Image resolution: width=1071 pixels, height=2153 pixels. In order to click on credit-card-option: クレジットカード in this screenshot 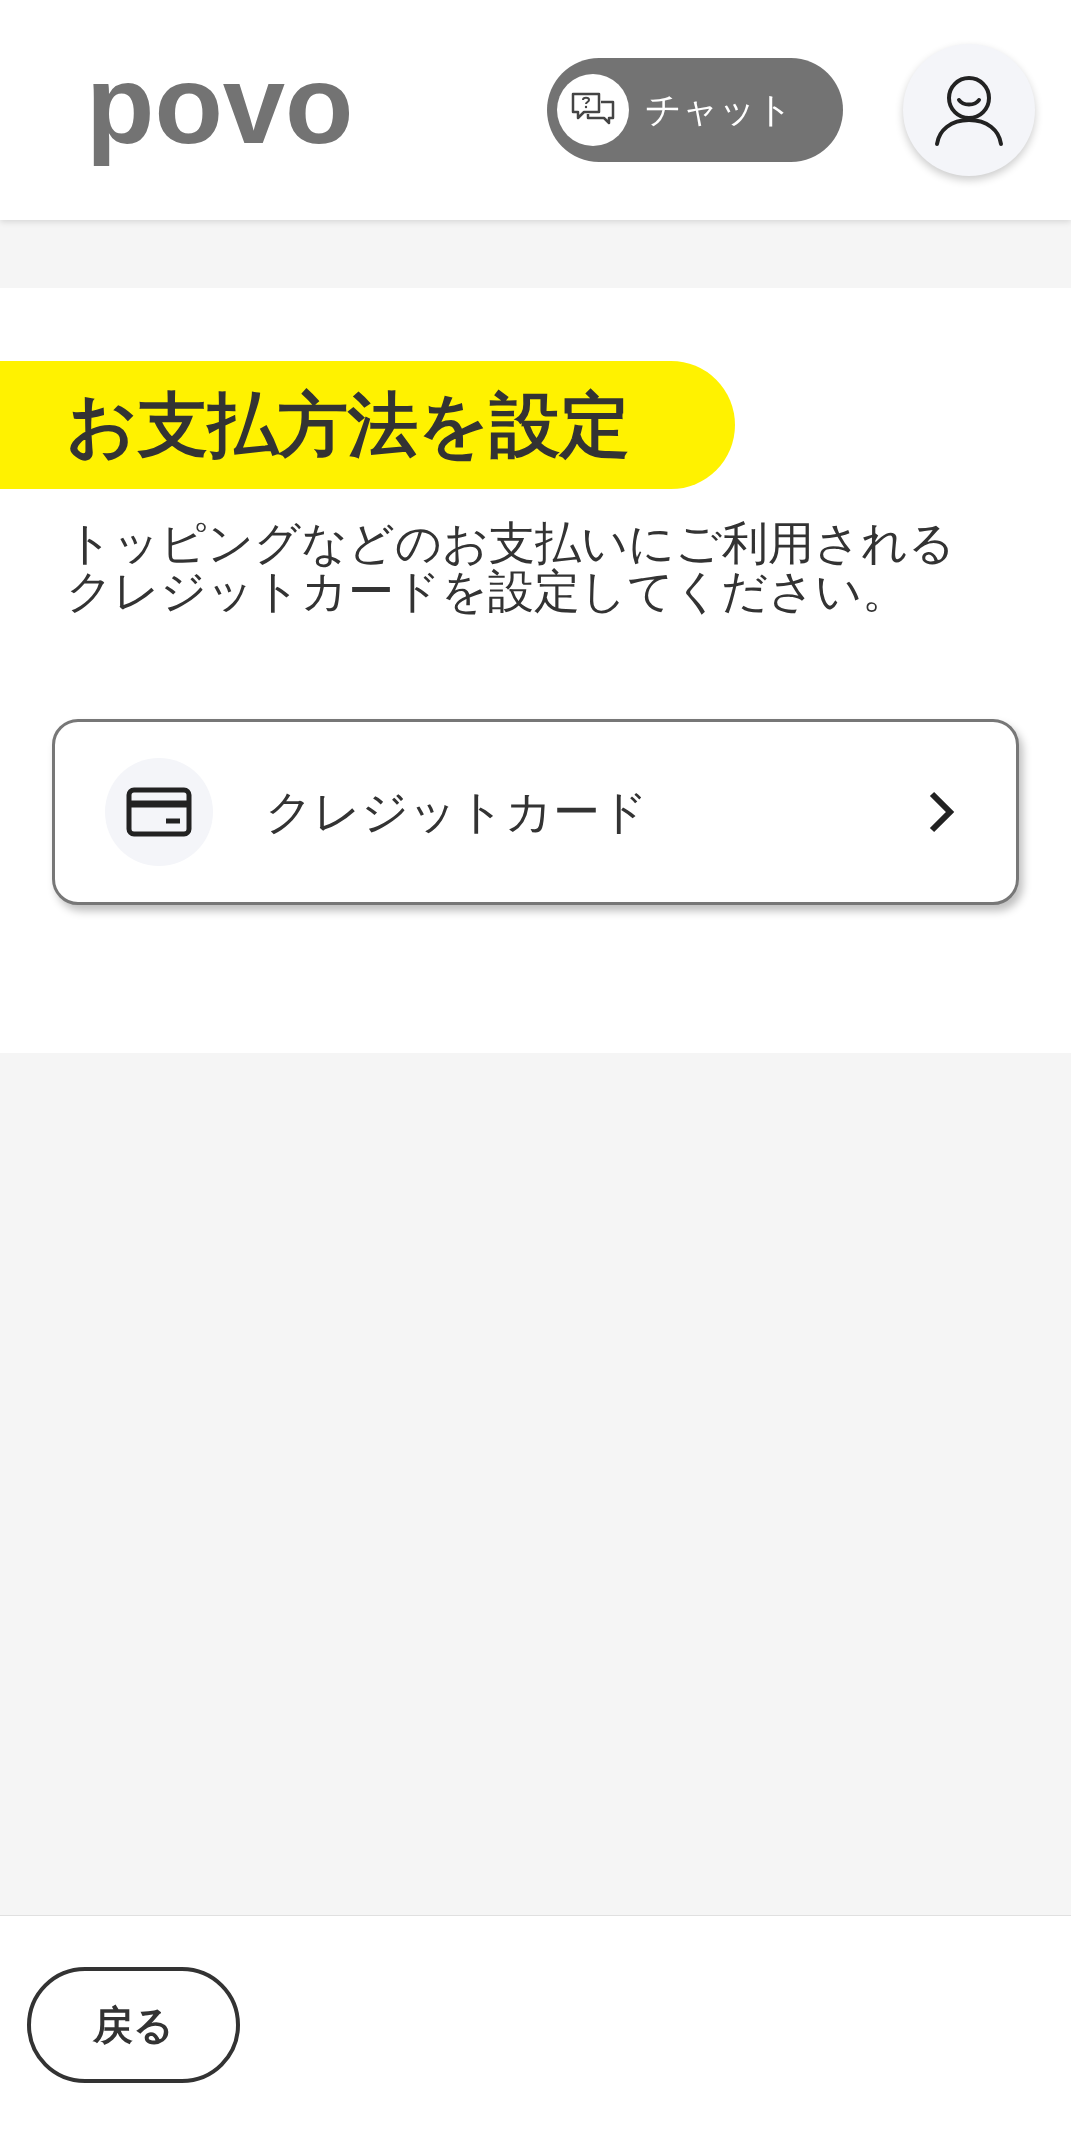, I will do `click(535, 812)`.